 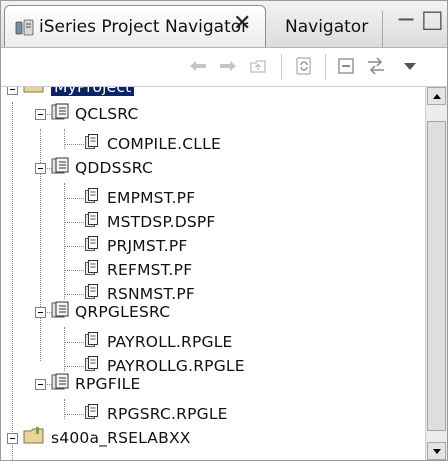 I want to click on tab-label: Navigator, so click(x=327, y=27).